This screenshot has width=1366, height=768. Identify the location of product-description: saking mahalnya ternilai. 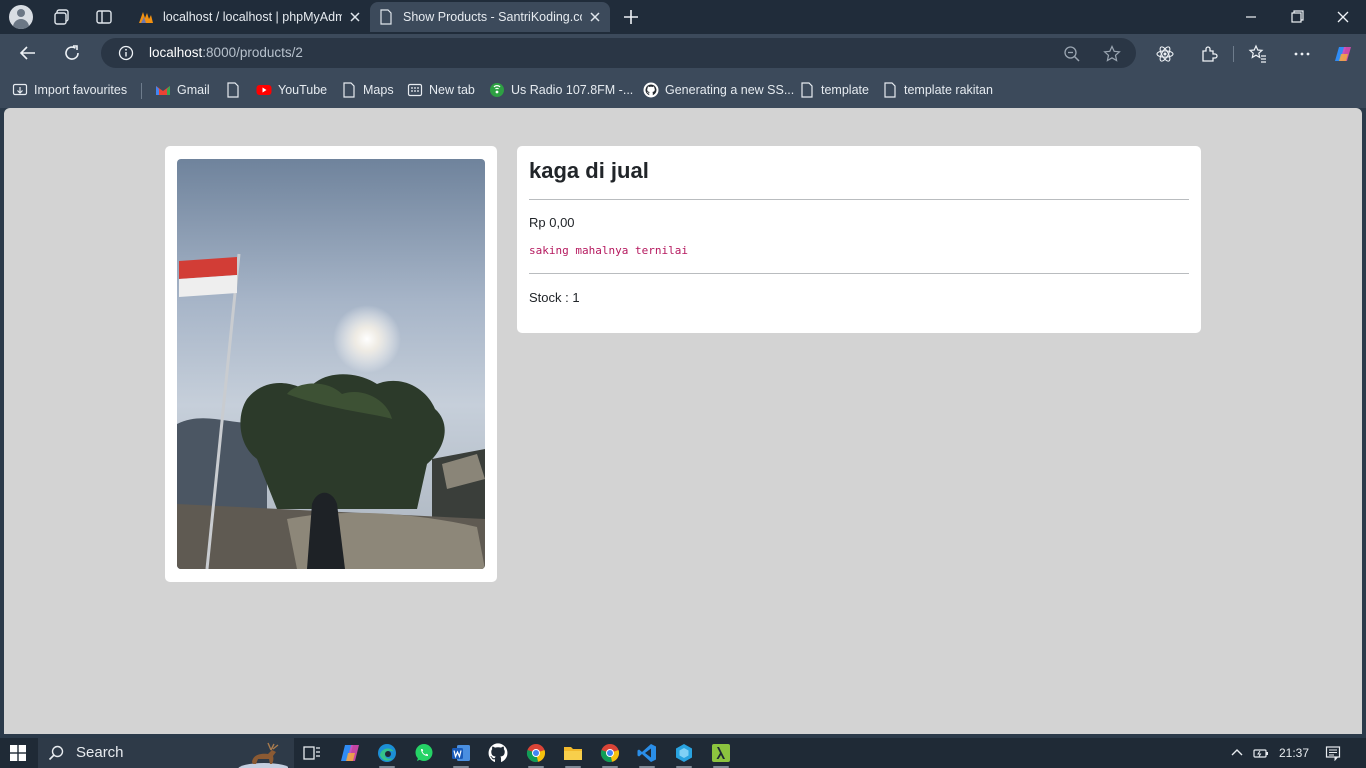
(608, 250).